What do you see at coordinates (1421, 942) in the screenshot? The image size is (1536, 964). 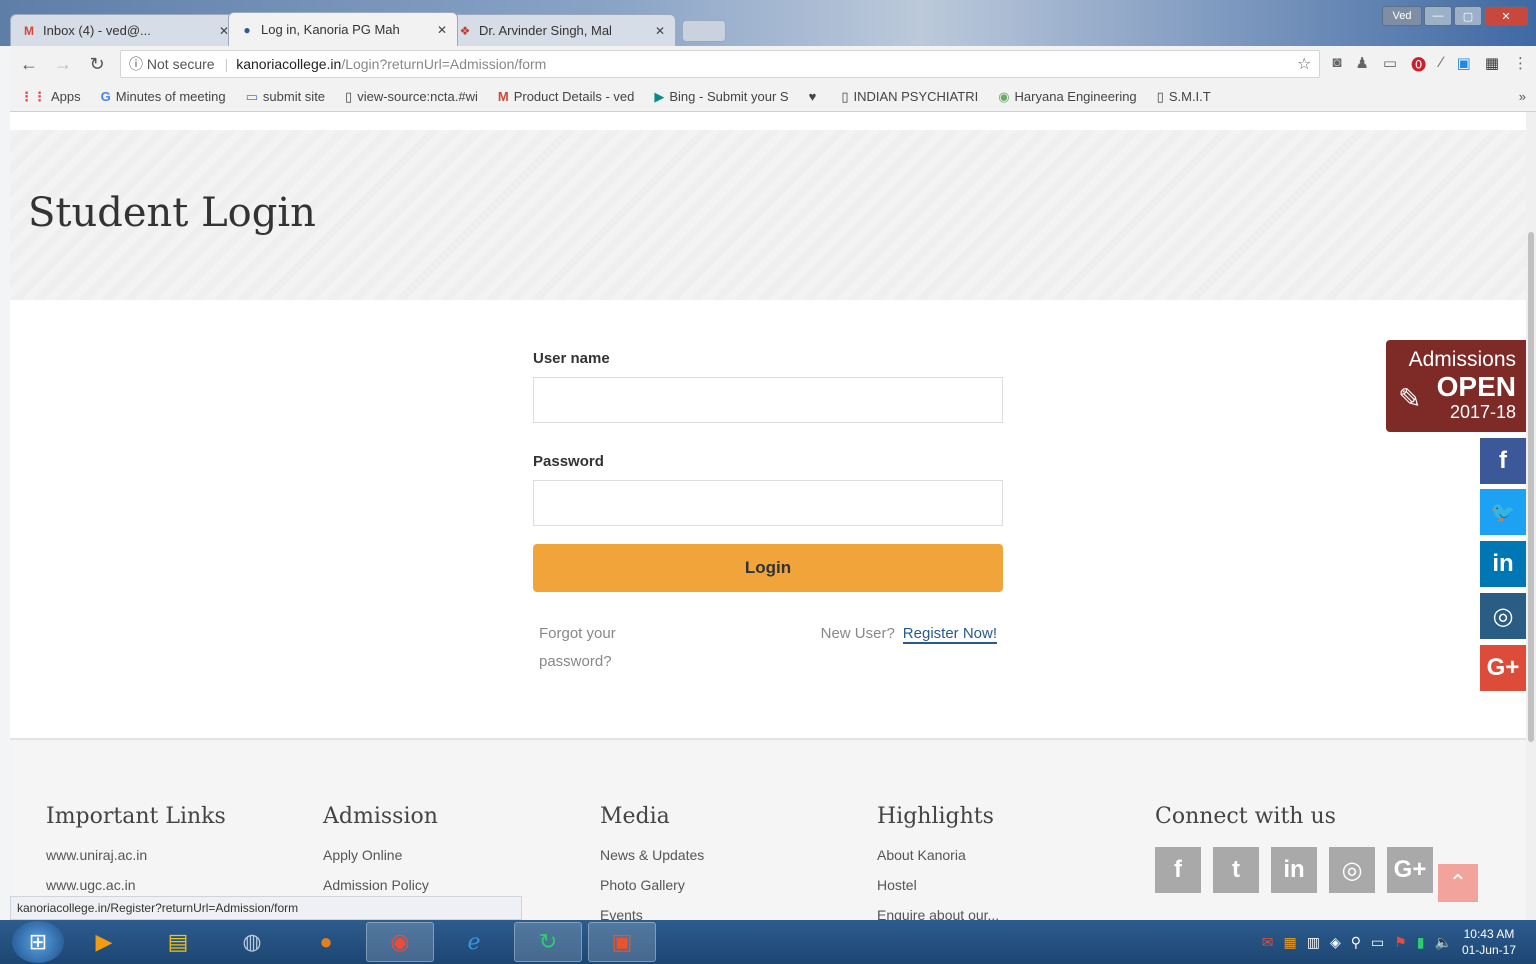 I see `tray-signal-icon: ▮` at bounding box center [1421, 942].